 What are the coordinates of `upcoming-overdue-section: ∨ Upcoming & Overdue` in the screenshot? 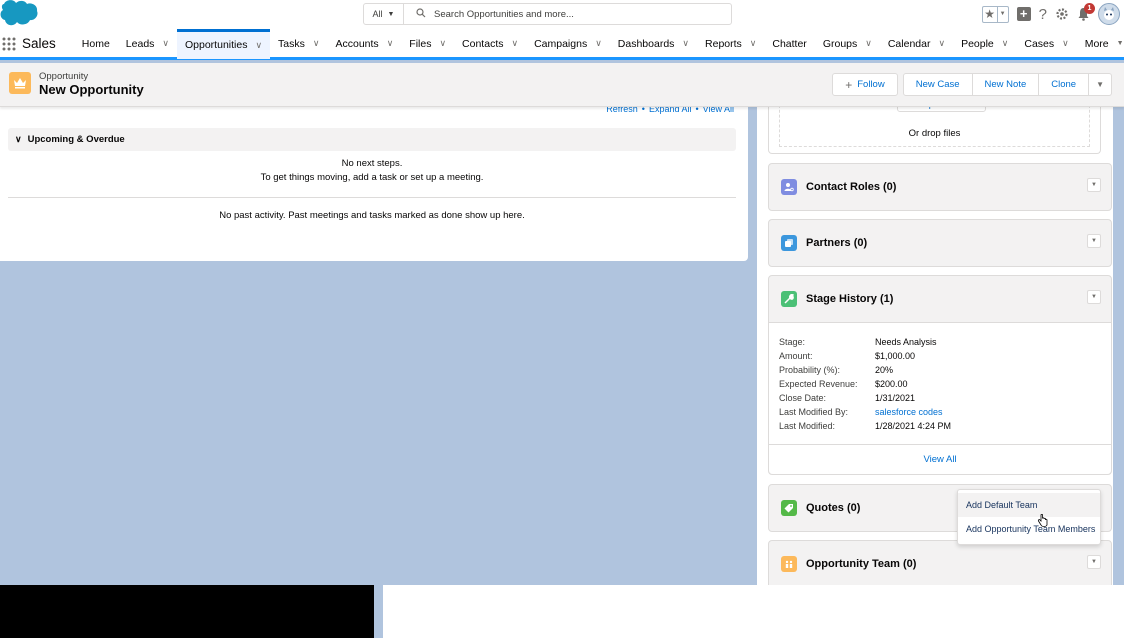 It's located at (372, 139).